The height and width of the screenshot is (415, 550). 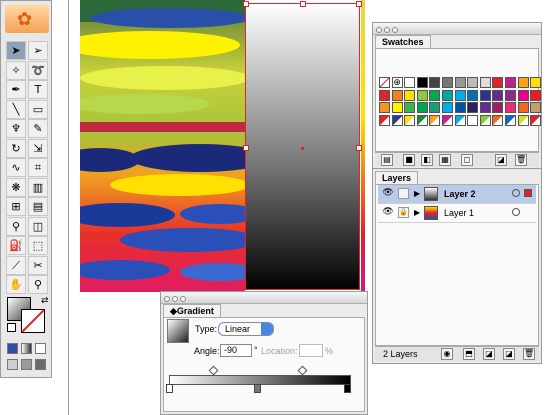 I want to click on trash-icon: 🗑, so click(x=529, y=354).